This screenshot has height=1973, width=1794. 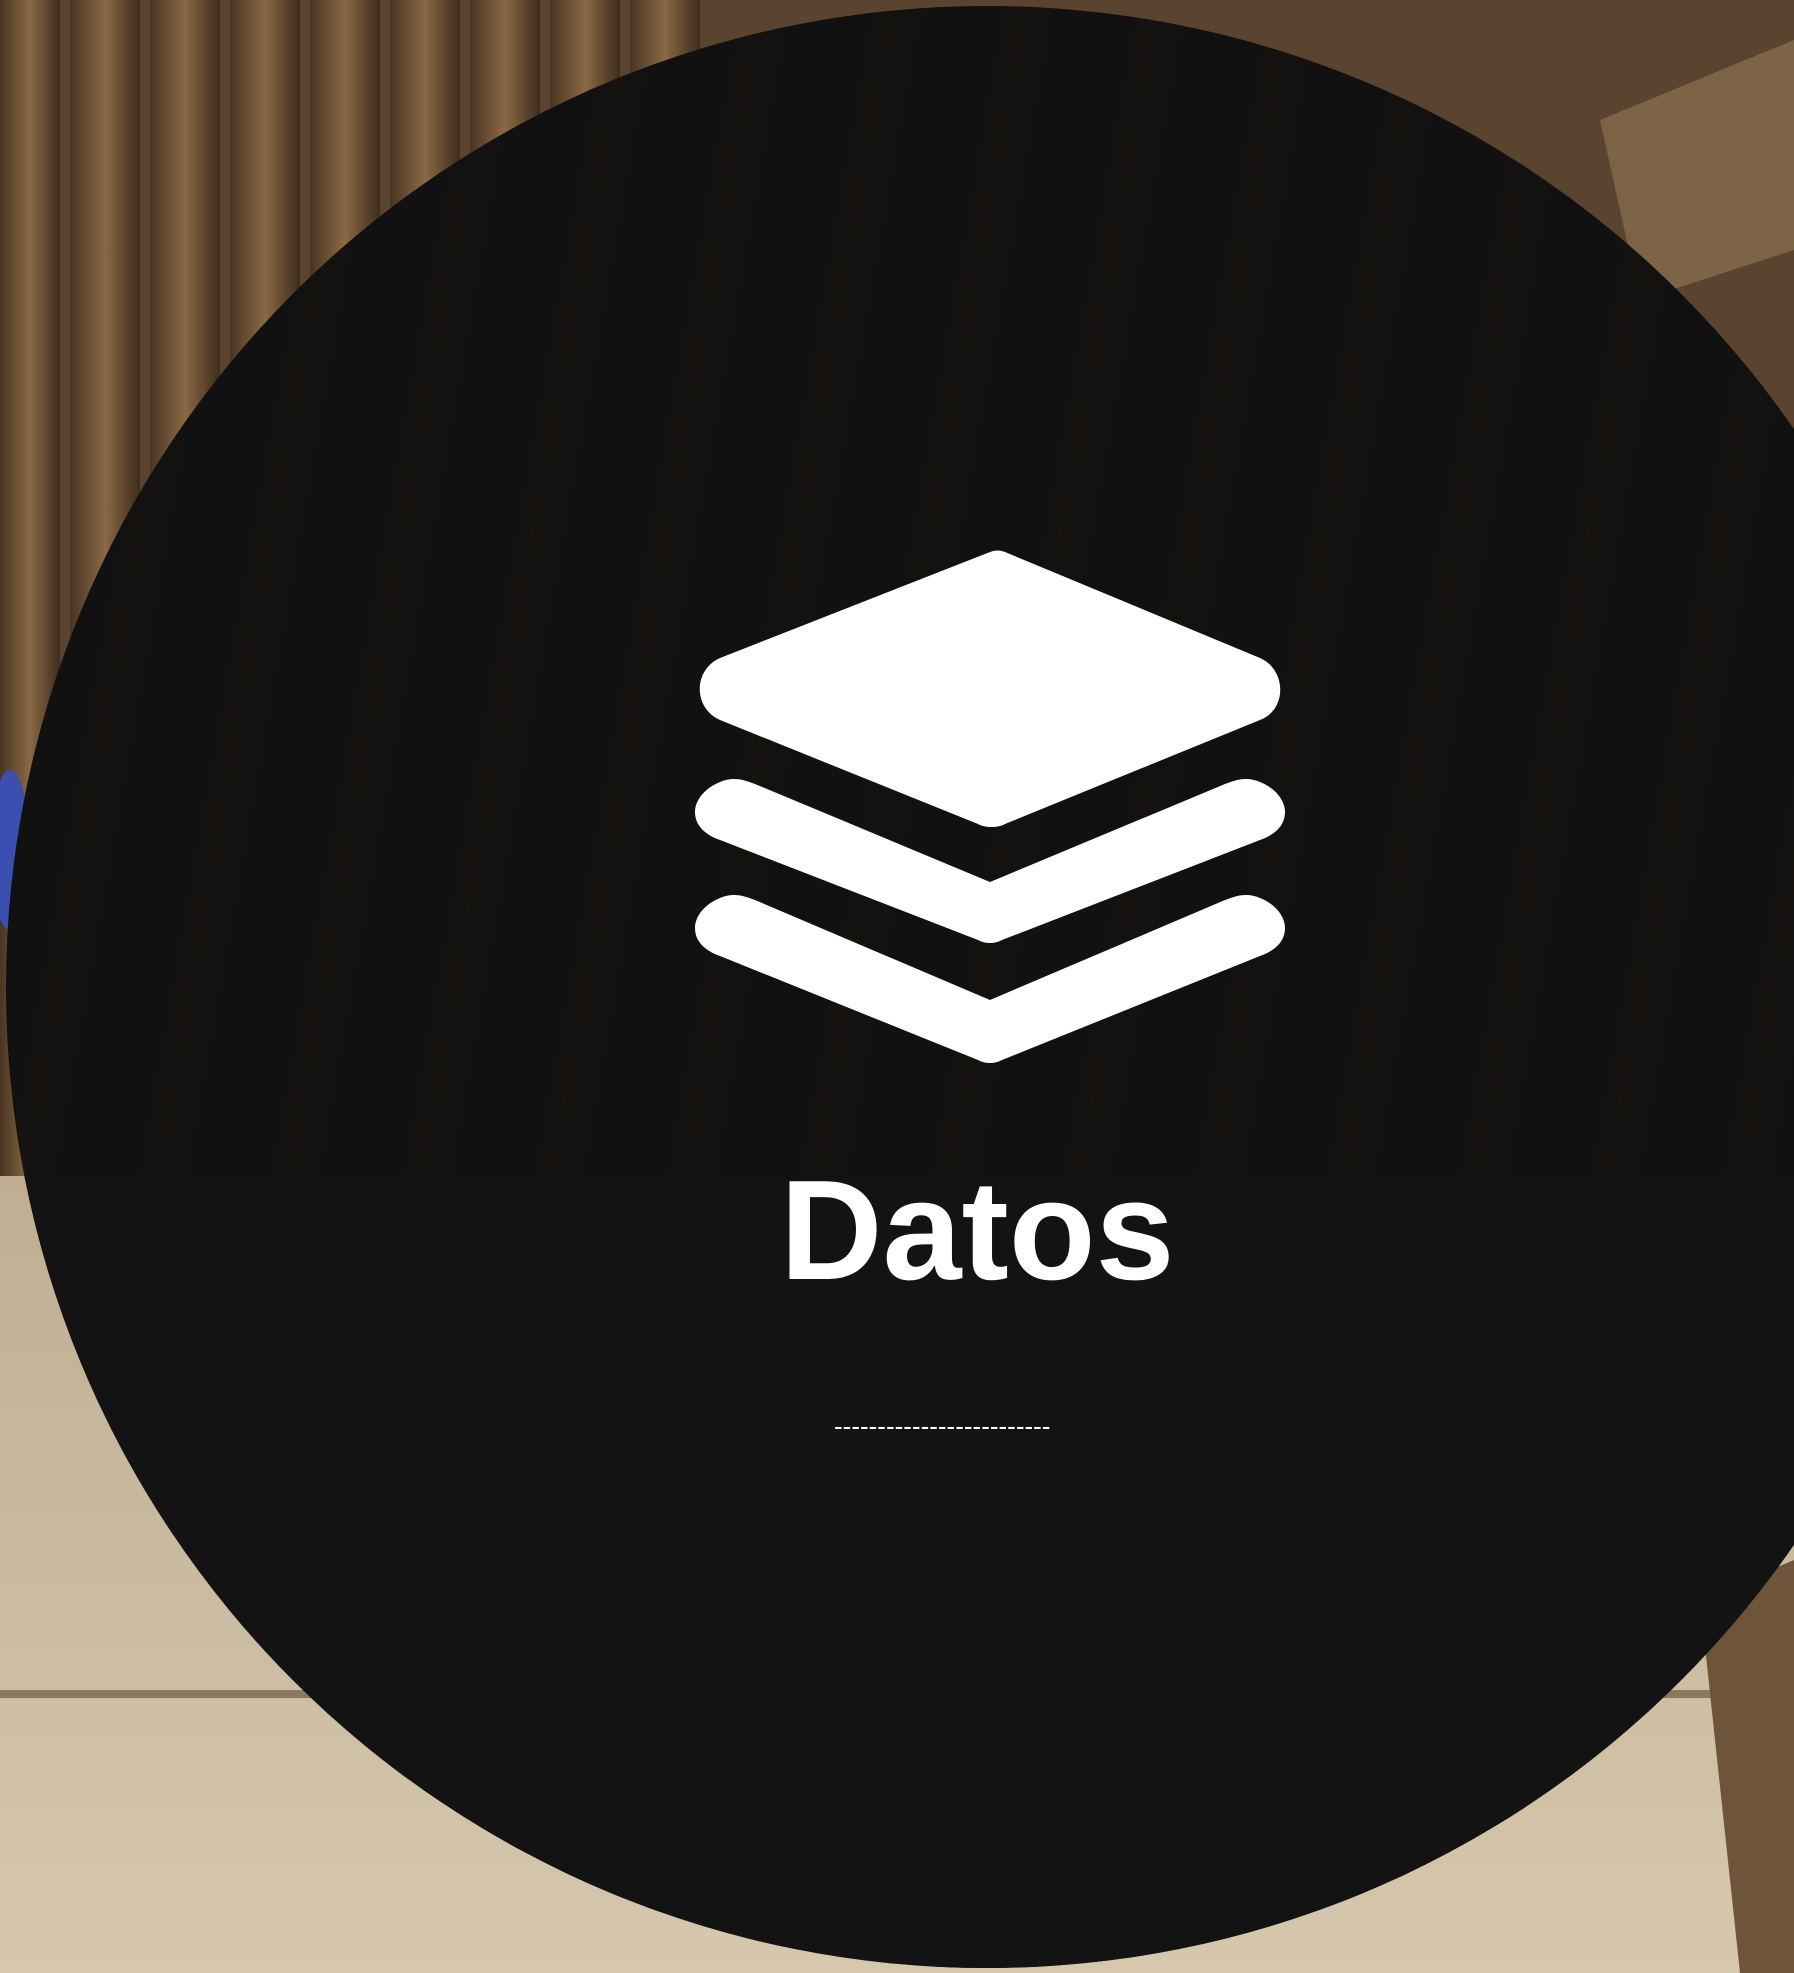 What do you see at coordinates (977, 1230) in the screenshot?
I see `page-title: Datos` at bounding box center [977, 1230].